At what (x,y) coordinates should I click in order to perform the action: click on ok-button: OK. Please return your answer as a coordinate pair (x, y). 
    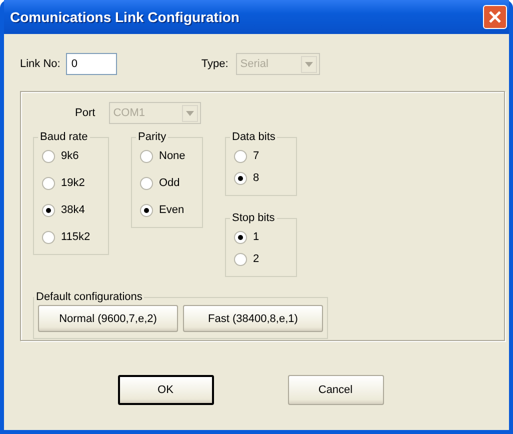
    Looking at the image, I should click on (166, 390).